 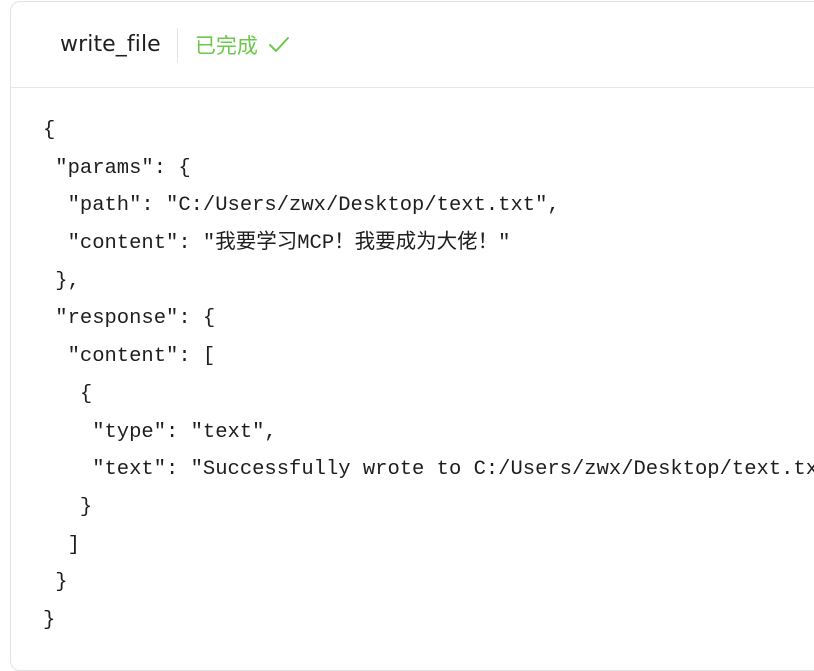 What do you see at coordinates (129, 357) in the screenshot?
I see `code-line: "content": [` at bounding box center [129, 357].